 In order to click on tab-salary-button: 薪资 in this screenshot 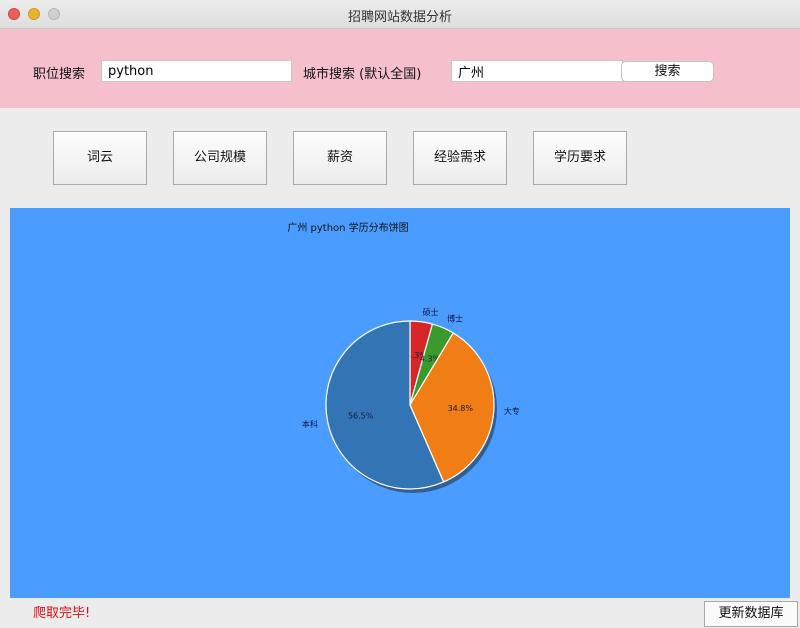, I will do `click(340, 158)`.